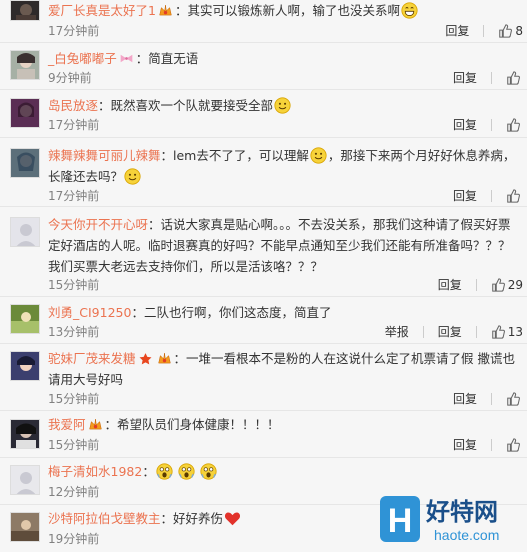 This screenshot has height=552, width=527. Describe the element at coordinates (167, 58) in the screenshot. I see `comment-text: ：简直无语` at that location.